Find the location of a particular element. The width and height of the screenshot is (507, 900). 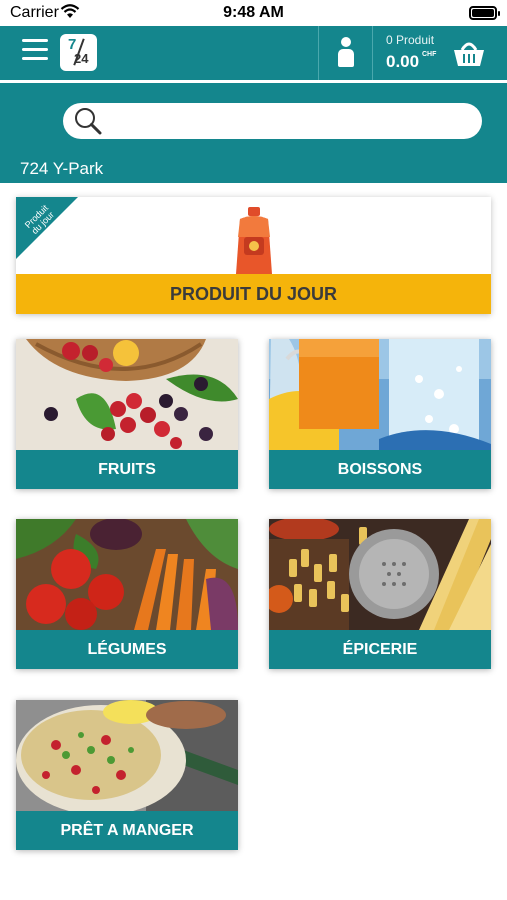

product-of-day-label: PRODUIT DU JOUR is located at coordinates (253, 294).